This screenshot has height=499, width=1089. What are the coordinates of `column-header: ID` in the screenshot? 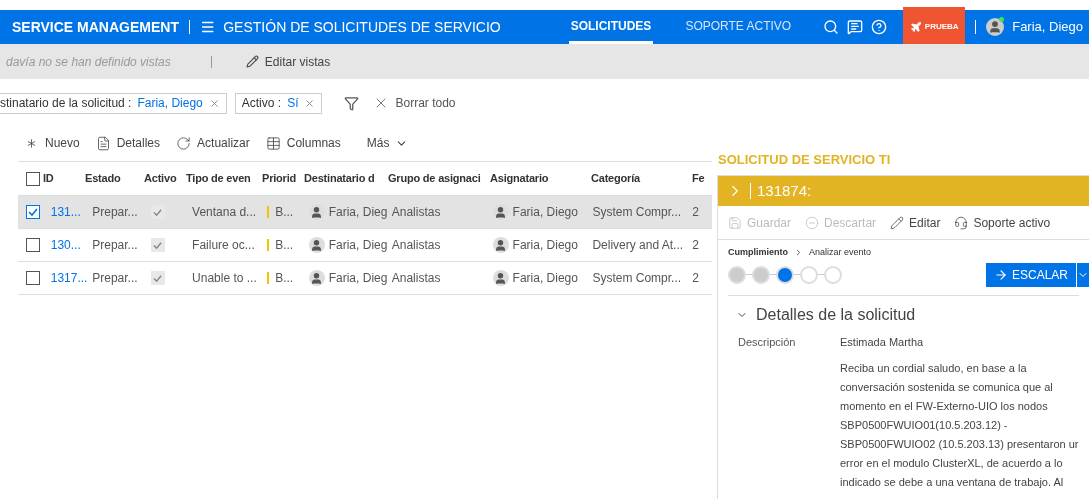 It's located at (48, 178).